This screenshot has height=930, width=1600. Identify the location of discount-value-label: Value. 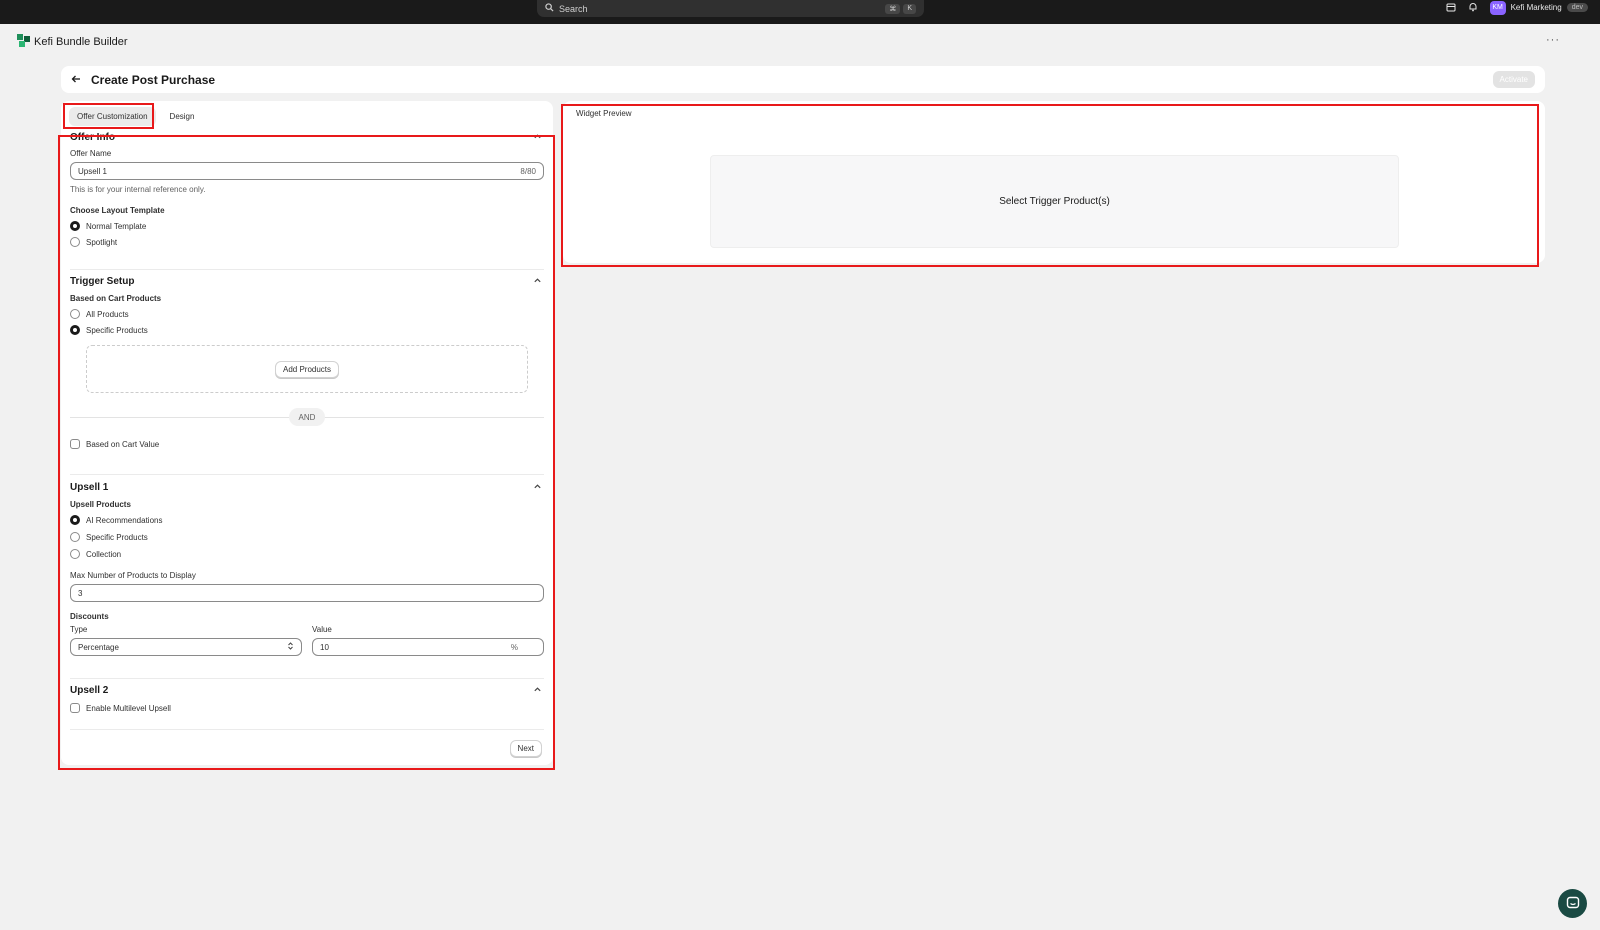
(322, 629).